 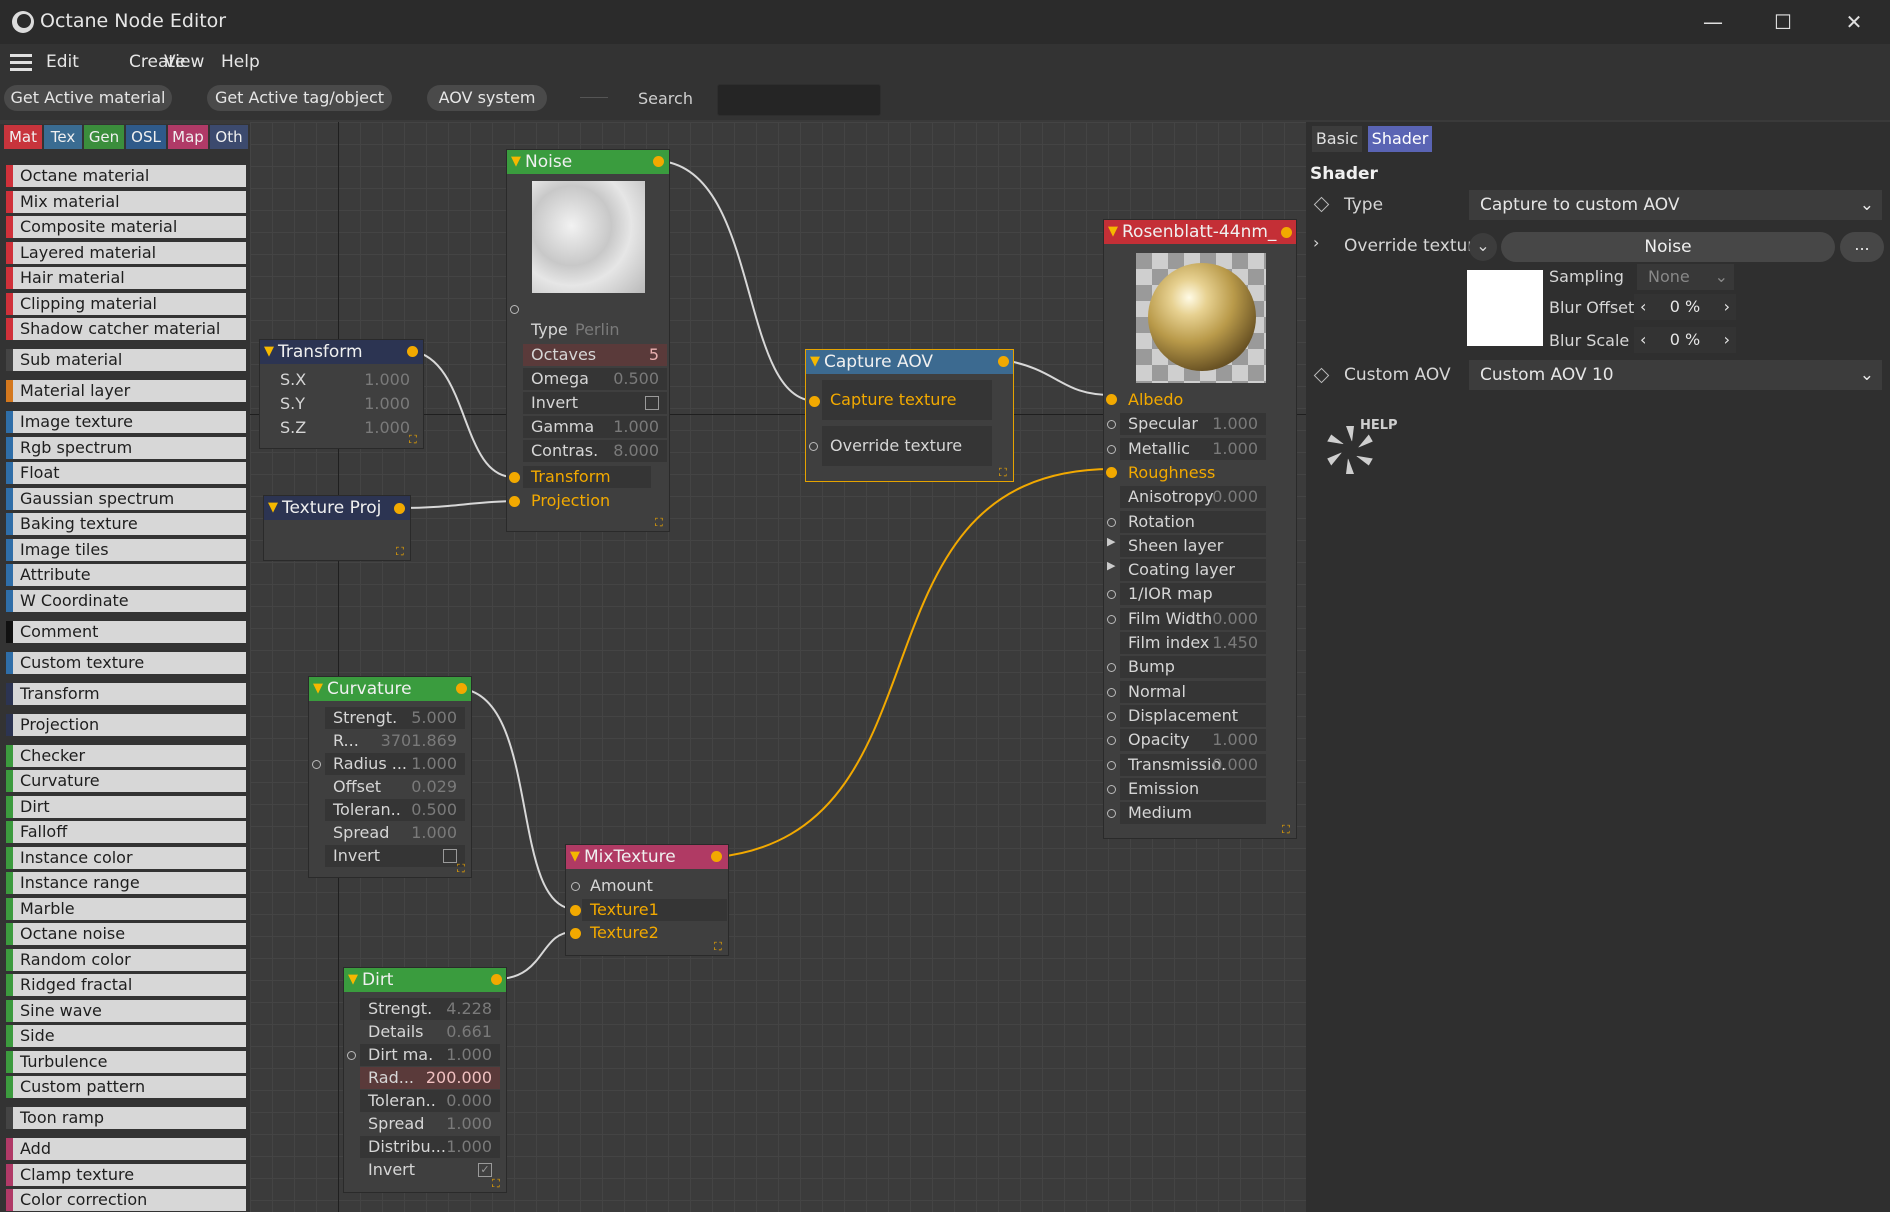 What do you see at coordinates (126, 693) in the screenshot?
I see `node-list-item: Transform` at bounding box center [126, 693].